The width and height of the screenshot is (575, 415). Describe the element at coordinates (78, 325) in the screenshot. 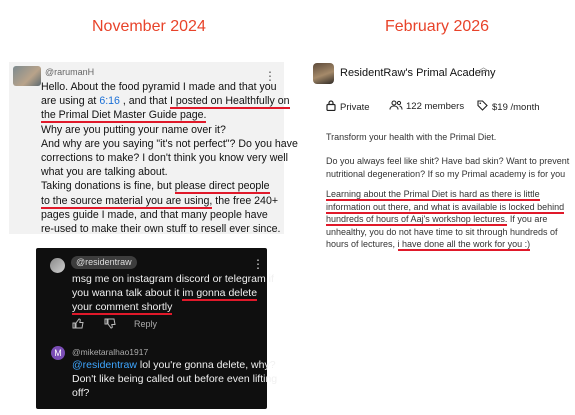

I see `thumb-up-icon` at that location.